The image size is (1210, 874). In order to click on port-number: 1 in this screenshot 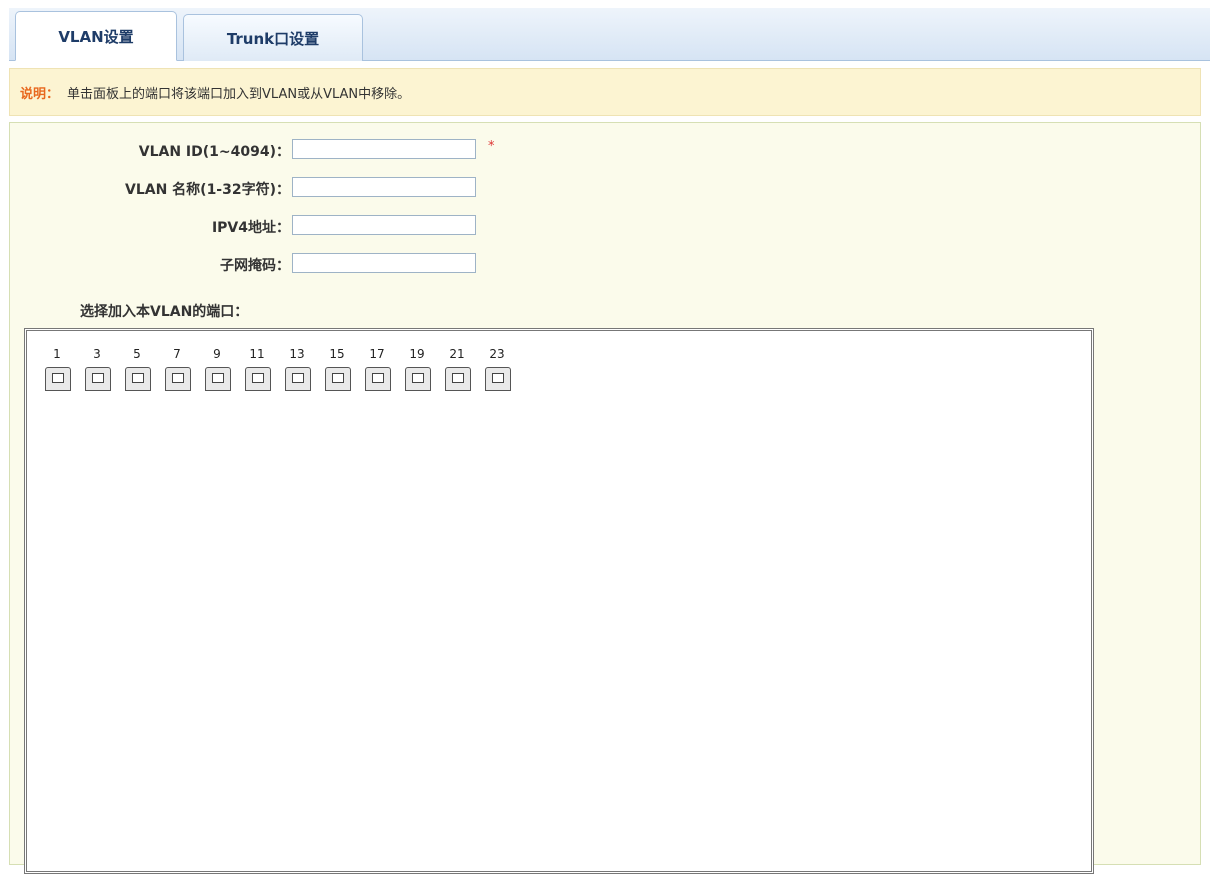, I will do `click(57, 354)`.